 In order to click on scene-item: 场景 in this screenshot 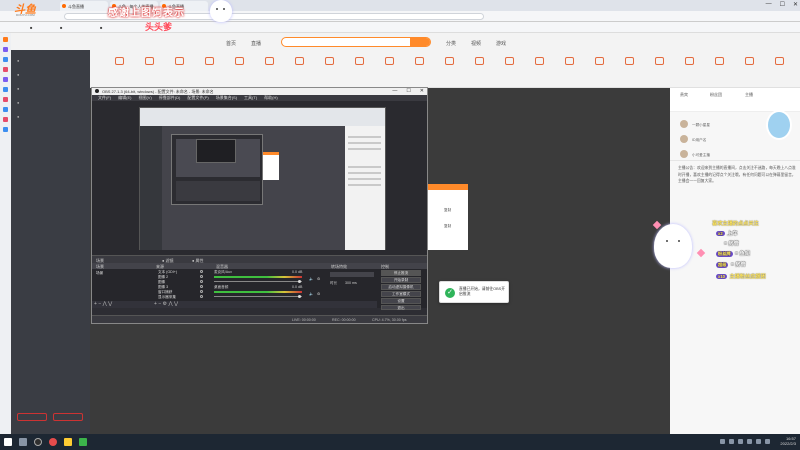, I will do `click(99, 273)`.